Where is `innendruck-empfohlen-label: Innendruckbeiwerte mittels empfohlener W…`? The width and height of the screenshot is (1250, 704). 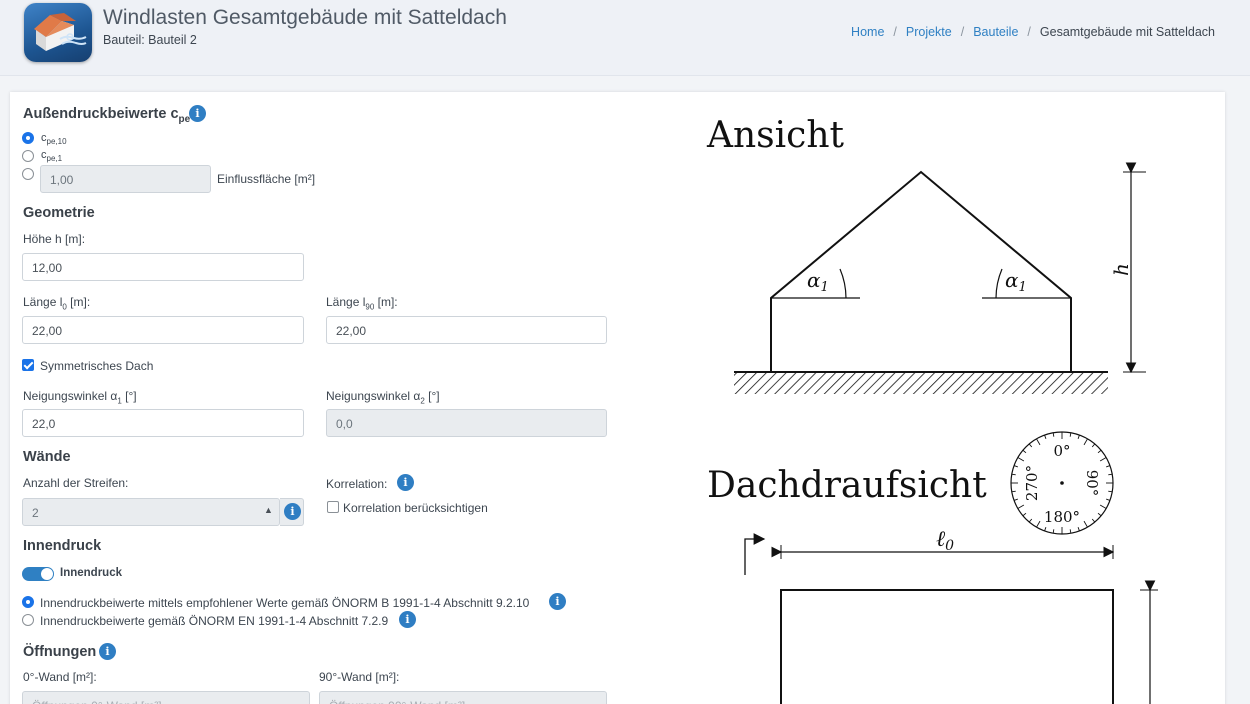
innendruck-empfohlen-label: Innendruckbeiwerte mittels empfohlener W… is located at coordinates (285, 603).